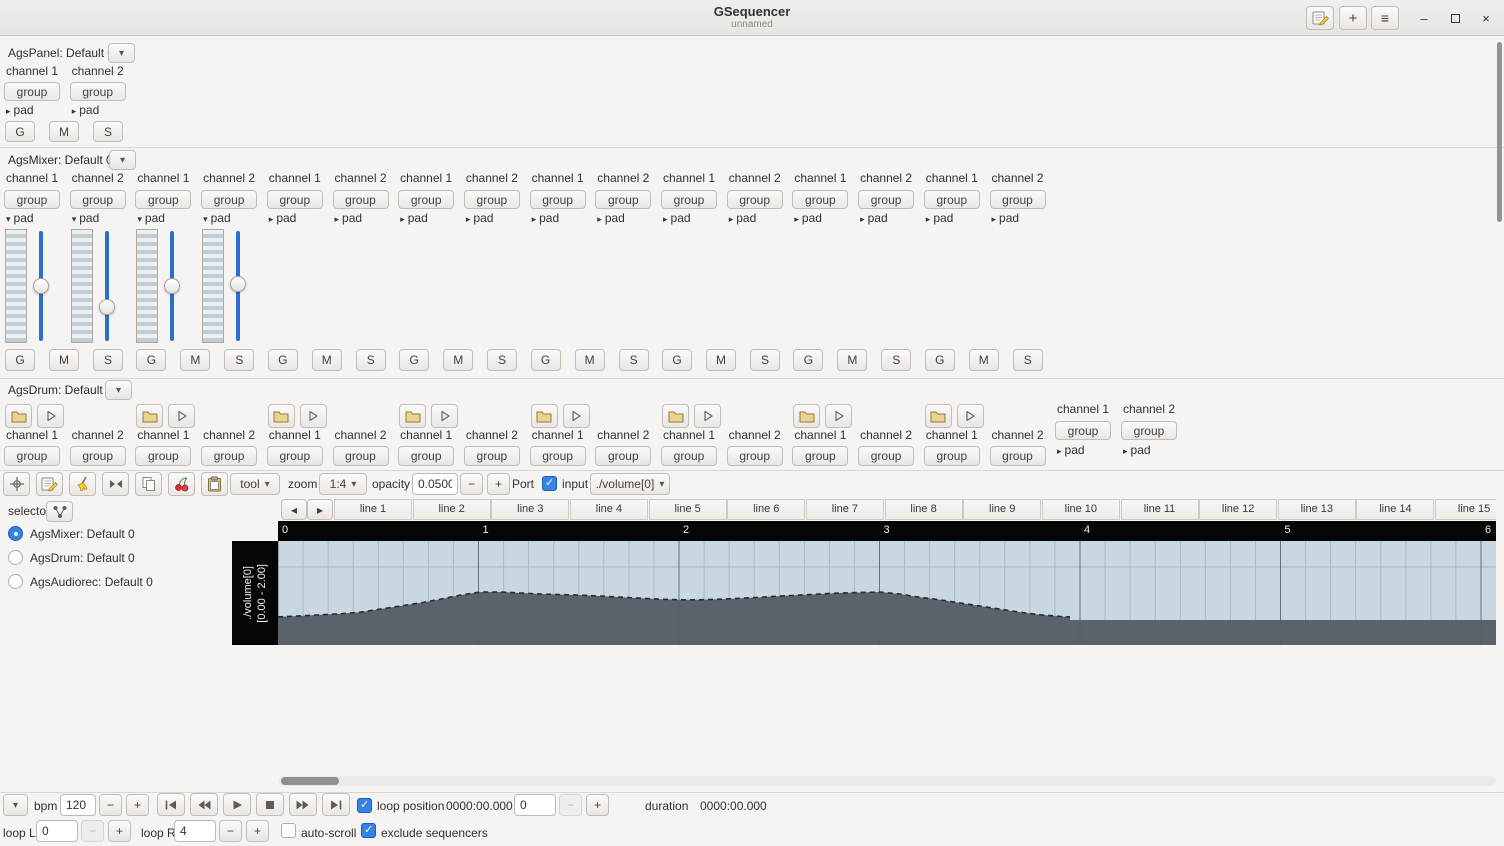 The height and width of the screenshot is (846, 1504). What do you see at coordinates (118, 390) in the screenshot?
I see `drum-machine-menu: ▾` at bounding box center [118, 390].